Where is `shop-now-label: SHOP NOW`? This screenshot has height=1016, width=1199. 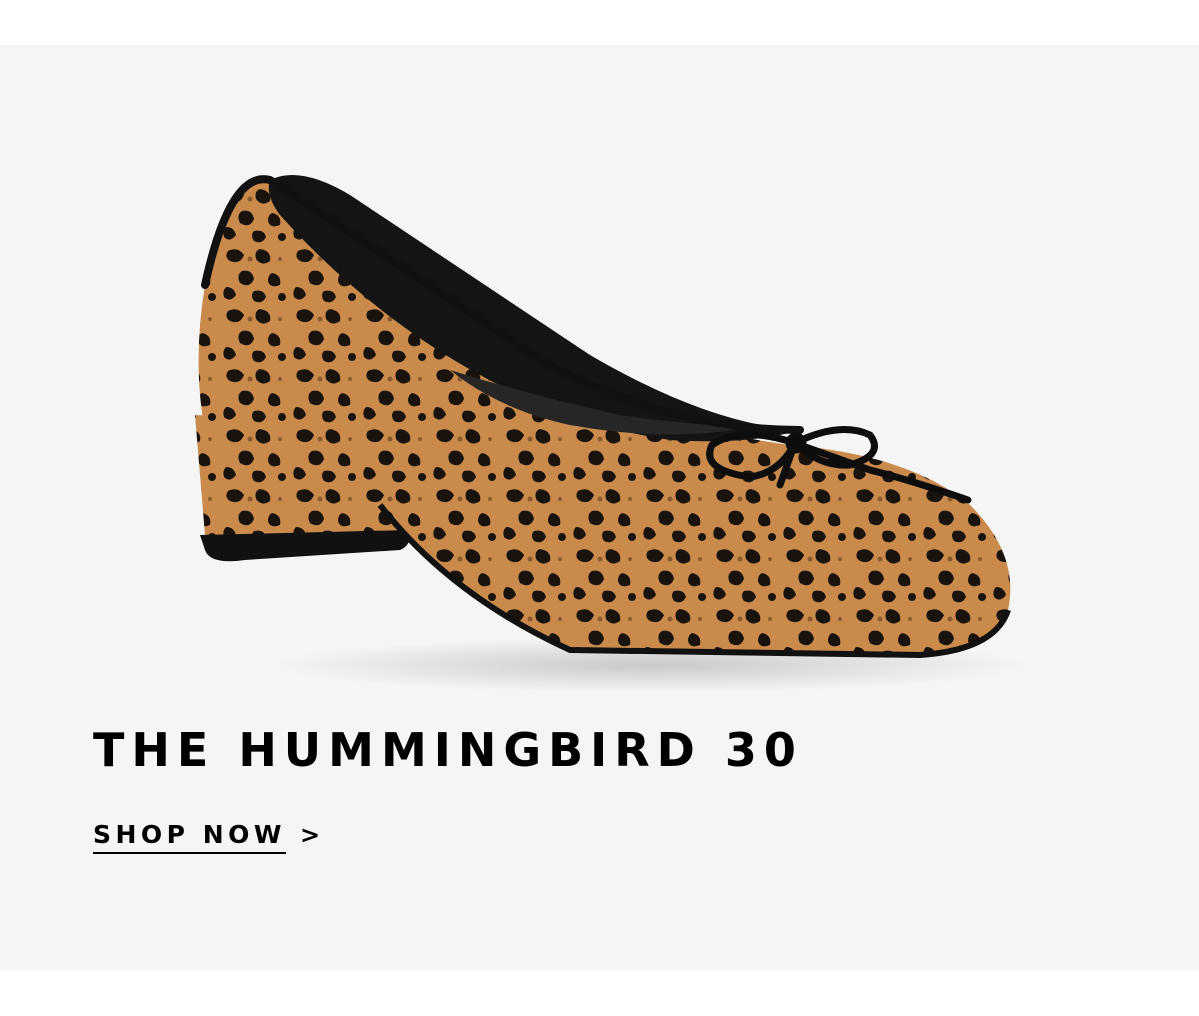 shop-now-label: SHOP NOW is located at coordinates (189, 837).